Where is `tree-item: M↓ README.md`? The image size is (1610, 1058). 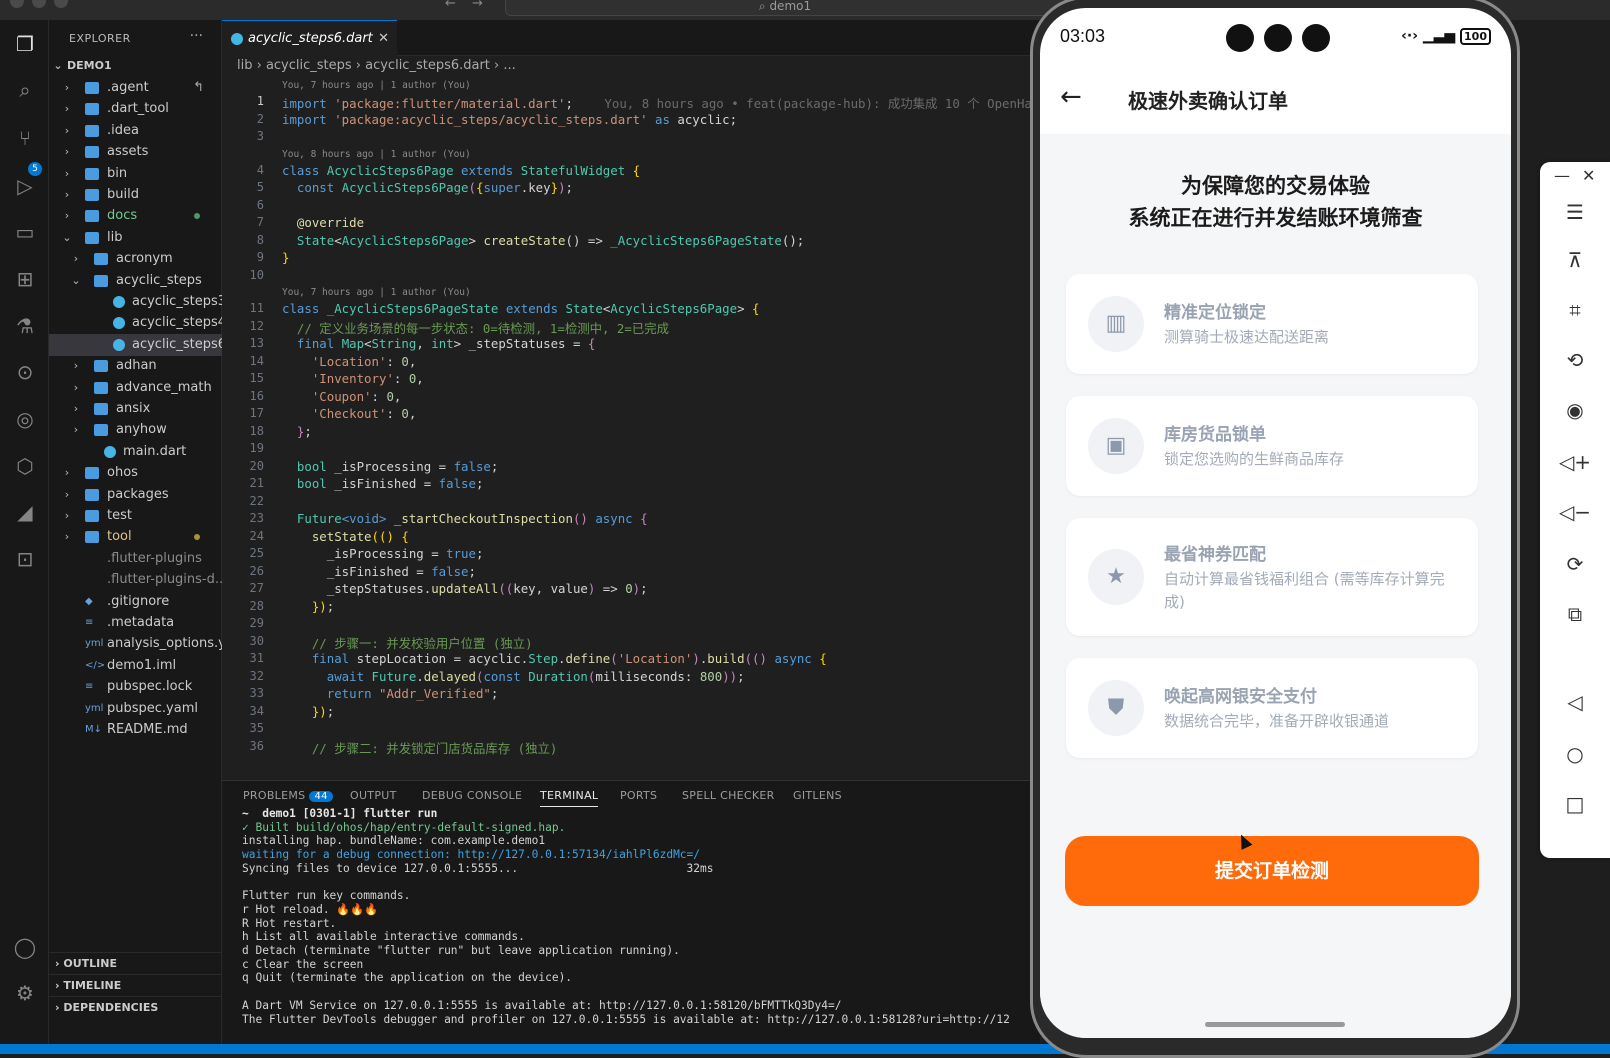 tree-item: M↓ README.md is located at coordinates (135, 730).